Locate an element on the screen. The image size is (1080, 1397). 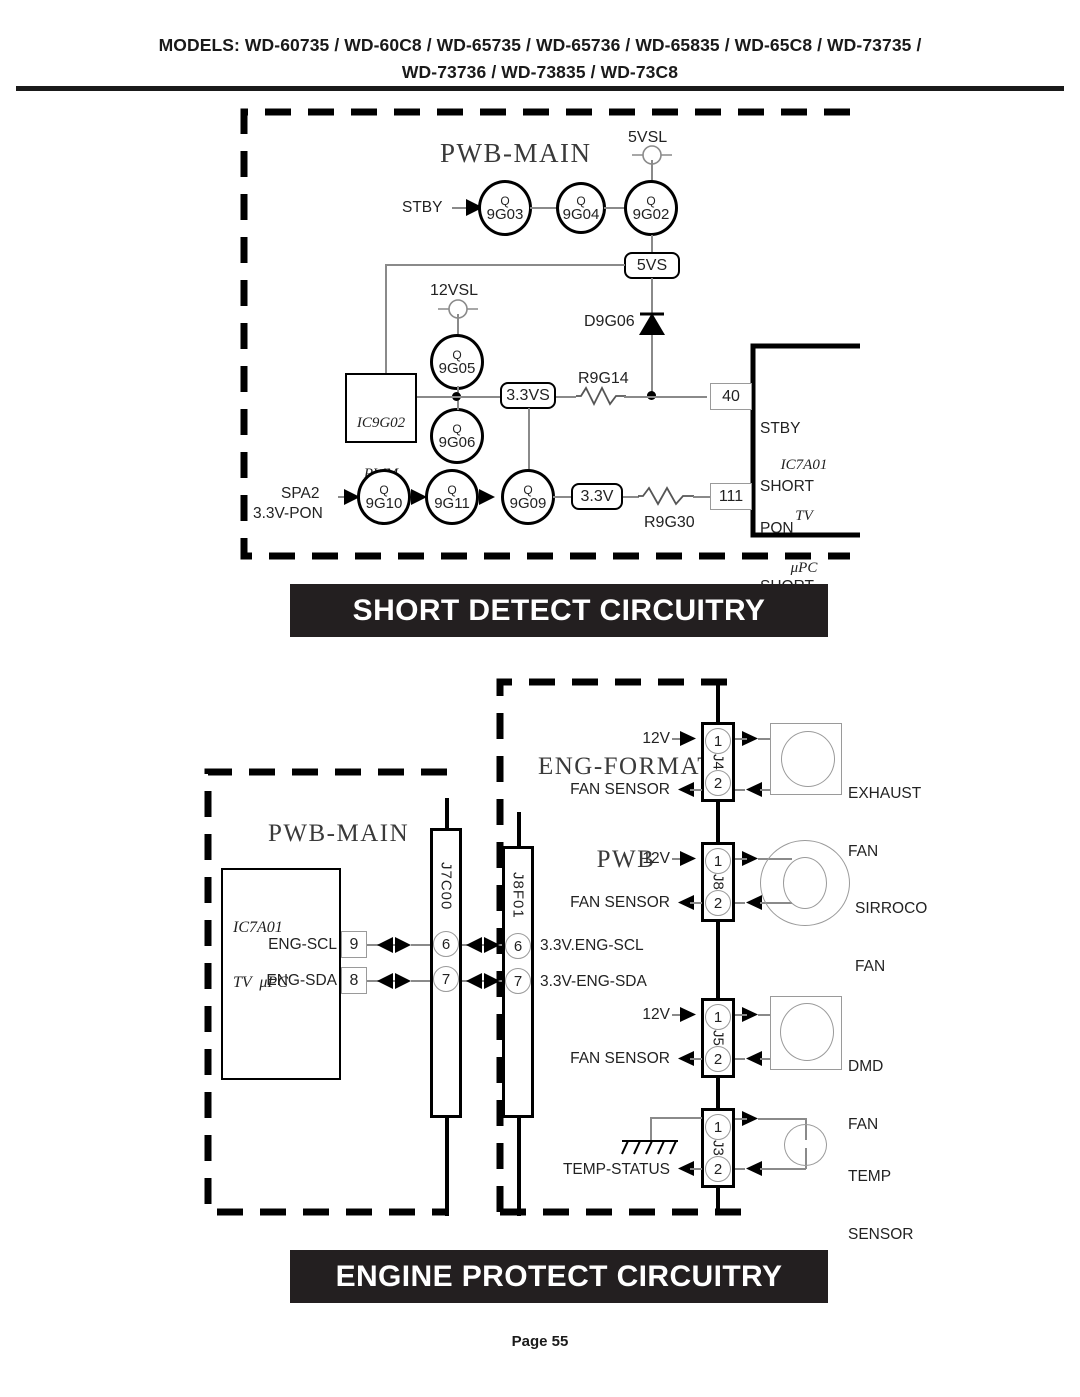
wire-r9g30-to-pin111 is located at coordinates (702, 497).